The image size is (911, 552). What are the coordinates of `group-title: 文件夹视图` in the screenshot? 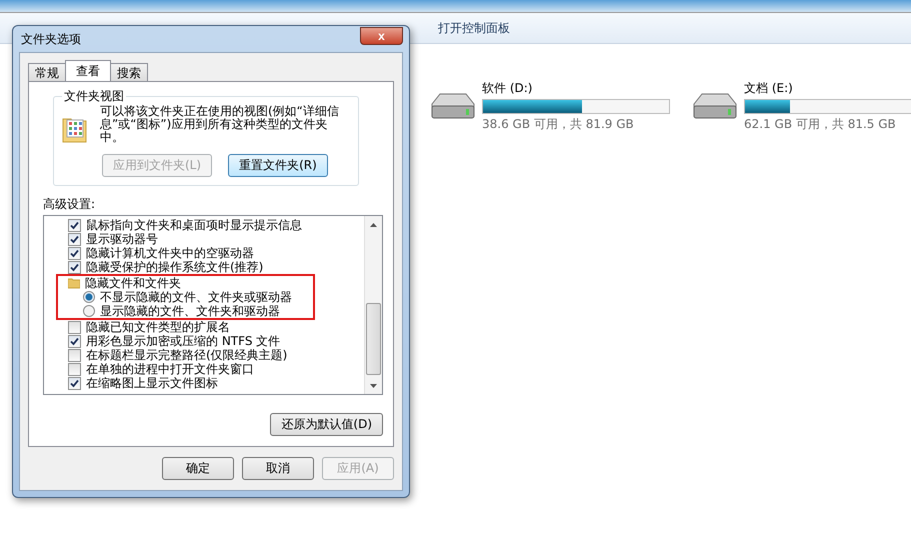 It's located at (94, 96).